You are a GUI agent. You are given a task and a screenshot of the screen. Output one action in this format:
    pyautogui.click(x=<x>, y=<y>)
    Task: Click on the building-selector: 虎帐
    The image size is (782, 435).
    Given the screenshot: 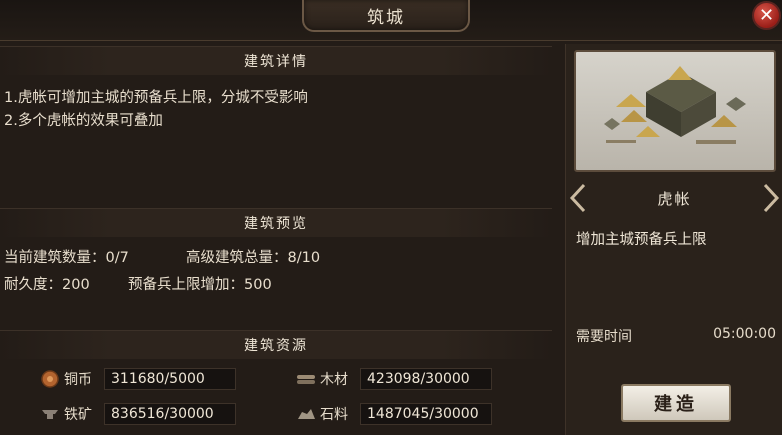 What is the action you would take?
    pyautogui.click(x=674, y=198)
    